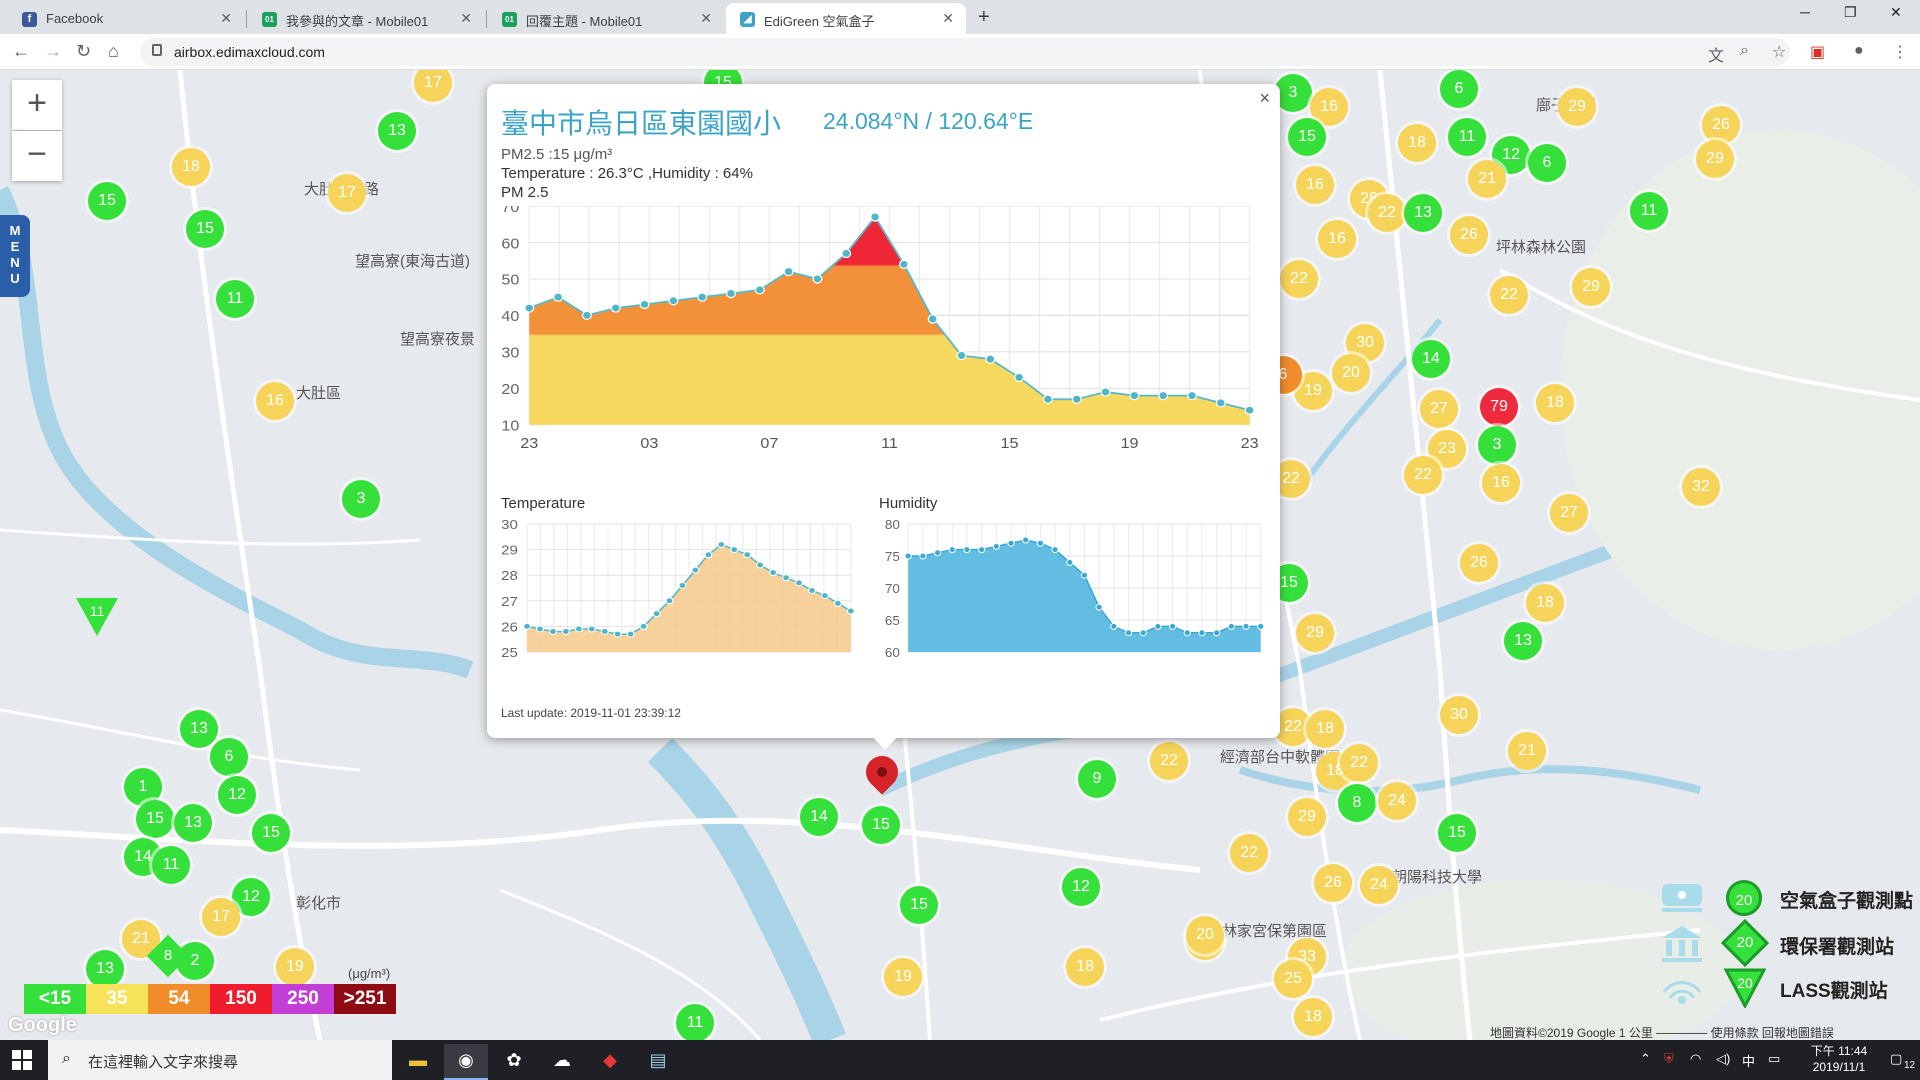 The height and width of the screenshot is (1080, 1920). What do you see at coordinates (1896, 1059) in the screenshot?
I see `notification-center-icon: ▢` at bounding box center [1896, 1059].